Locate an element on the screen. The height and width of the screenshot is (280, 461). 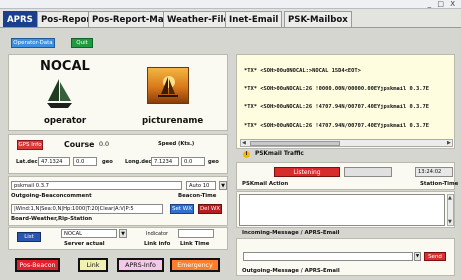
window-titlebar is located at coordinates (230, 4).